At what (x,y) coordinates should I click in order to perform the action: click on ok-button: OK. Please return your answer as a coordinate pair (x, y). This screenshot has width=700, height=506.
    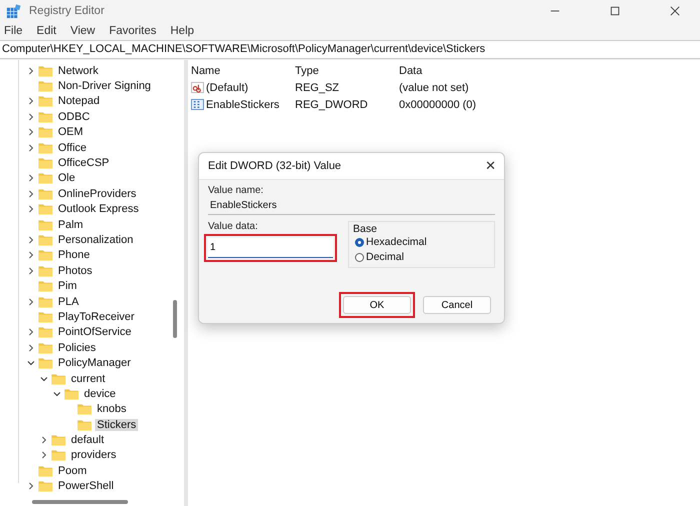
    Looking at the image, I should click on (377, 305).